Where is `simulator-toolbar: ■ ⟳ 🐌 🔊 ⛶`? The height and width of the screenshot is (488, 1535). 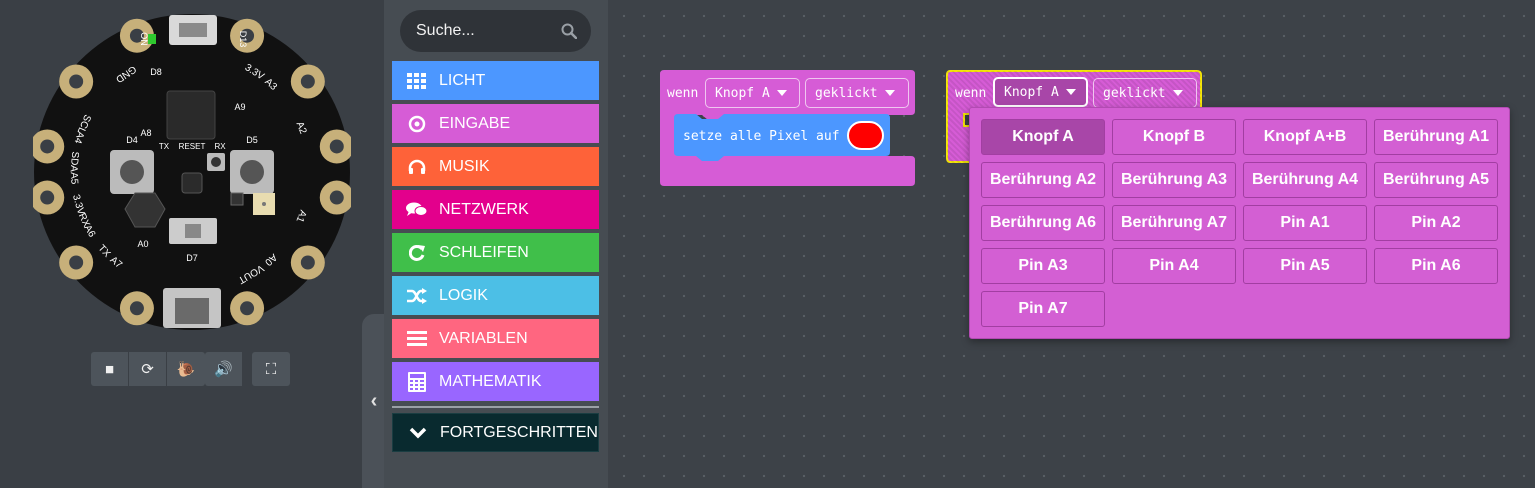
simulator-toolbar: ■ ⟳ 🐌 🔊 ⛶ is located at coordinates (190, 369).